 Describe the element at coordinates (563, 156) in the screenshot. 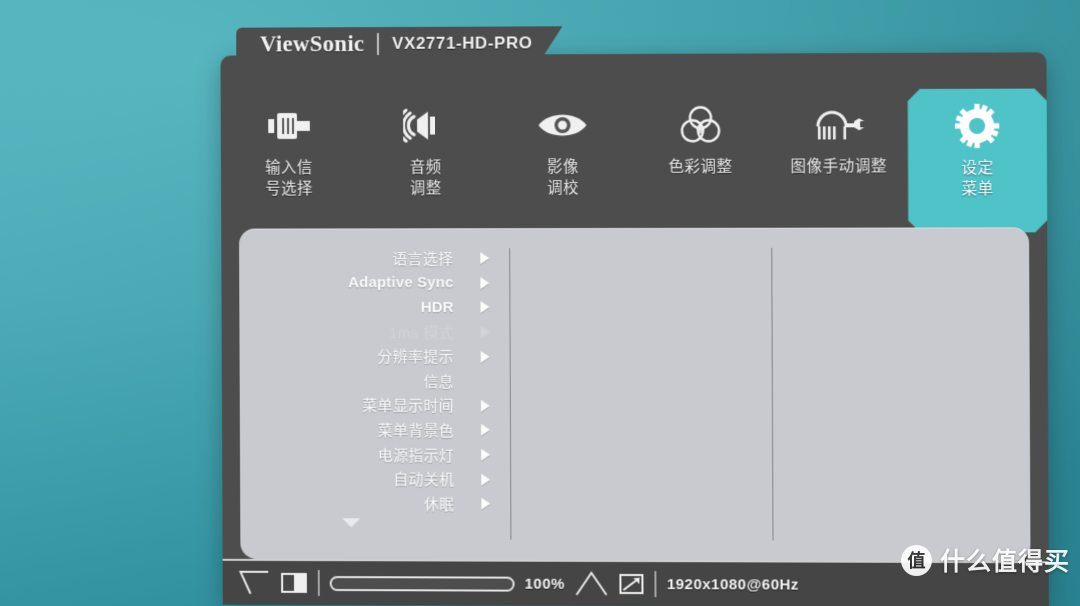

I see `tab-view-mode: 影像 调校` at that location.